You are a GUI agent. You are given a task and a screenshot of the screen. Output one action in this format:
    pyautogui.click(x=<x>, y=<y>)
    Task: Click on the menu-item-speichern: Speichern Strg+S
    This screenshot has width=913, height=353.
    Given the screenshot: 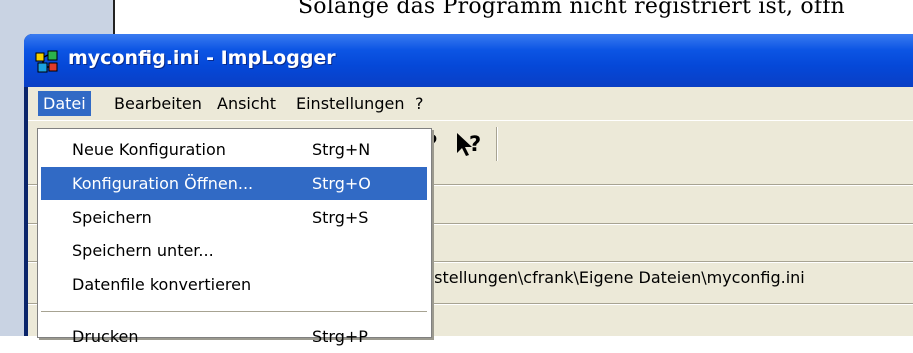 What is the action you would take?
    pyautogui.click(x=234, y=217)
    